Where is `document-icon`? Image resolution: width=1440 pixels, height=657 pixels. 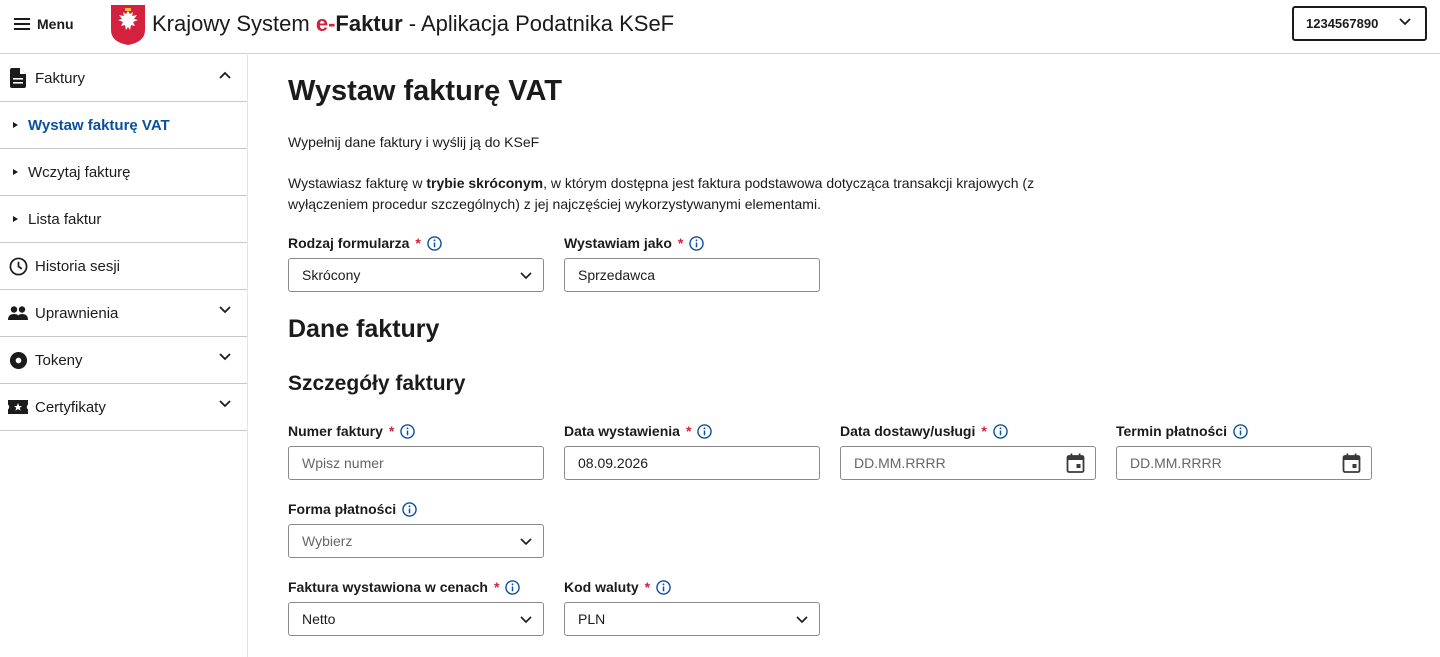
document-icon is located at coordinates (18, 78).